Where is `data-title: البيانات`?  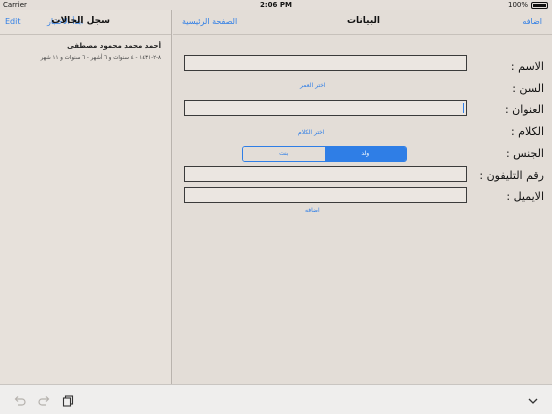
data-title: البيانات is located at coordinates (363, 21).